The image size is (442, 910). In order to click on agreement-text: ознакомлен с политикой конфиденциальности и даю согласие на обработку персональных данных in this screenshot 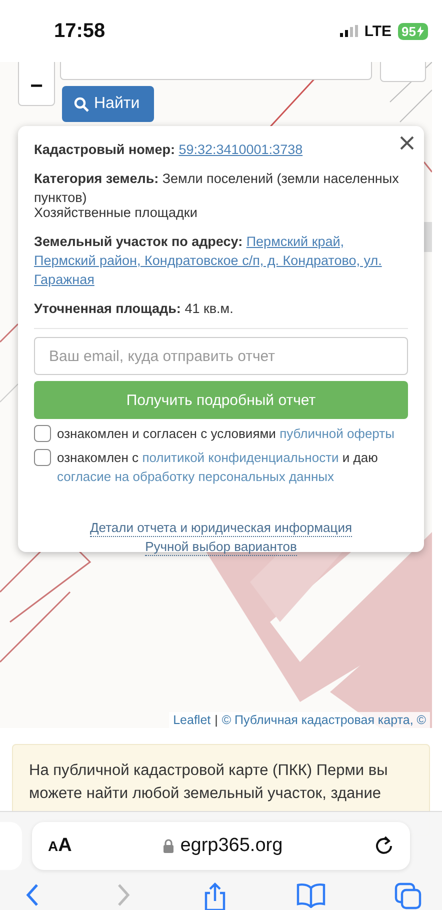, I will do `click(218, 467)`.